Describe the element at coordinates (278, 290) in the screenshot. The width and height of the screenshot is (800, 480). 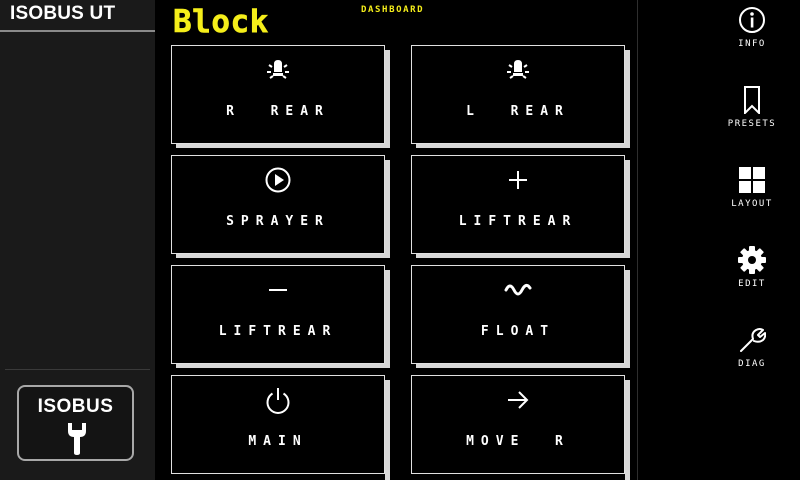
I see `minus-icon` at that location.